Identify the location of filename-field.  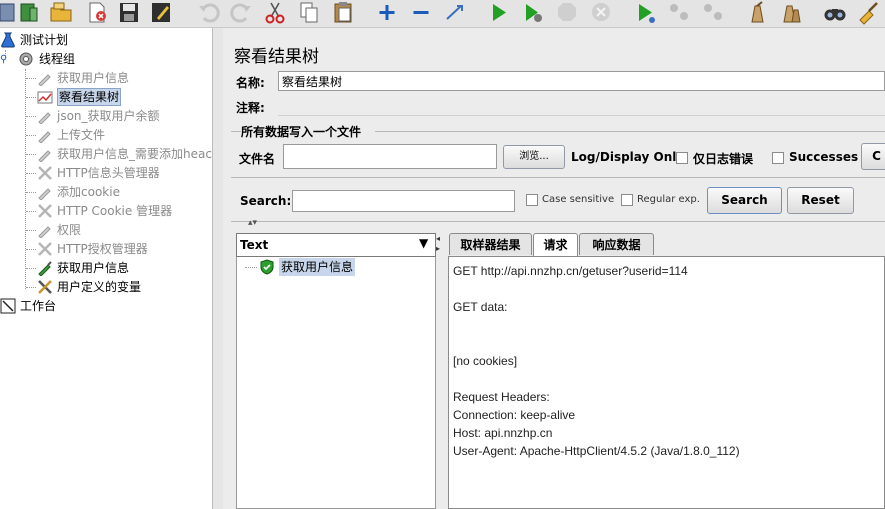
(390, 156).